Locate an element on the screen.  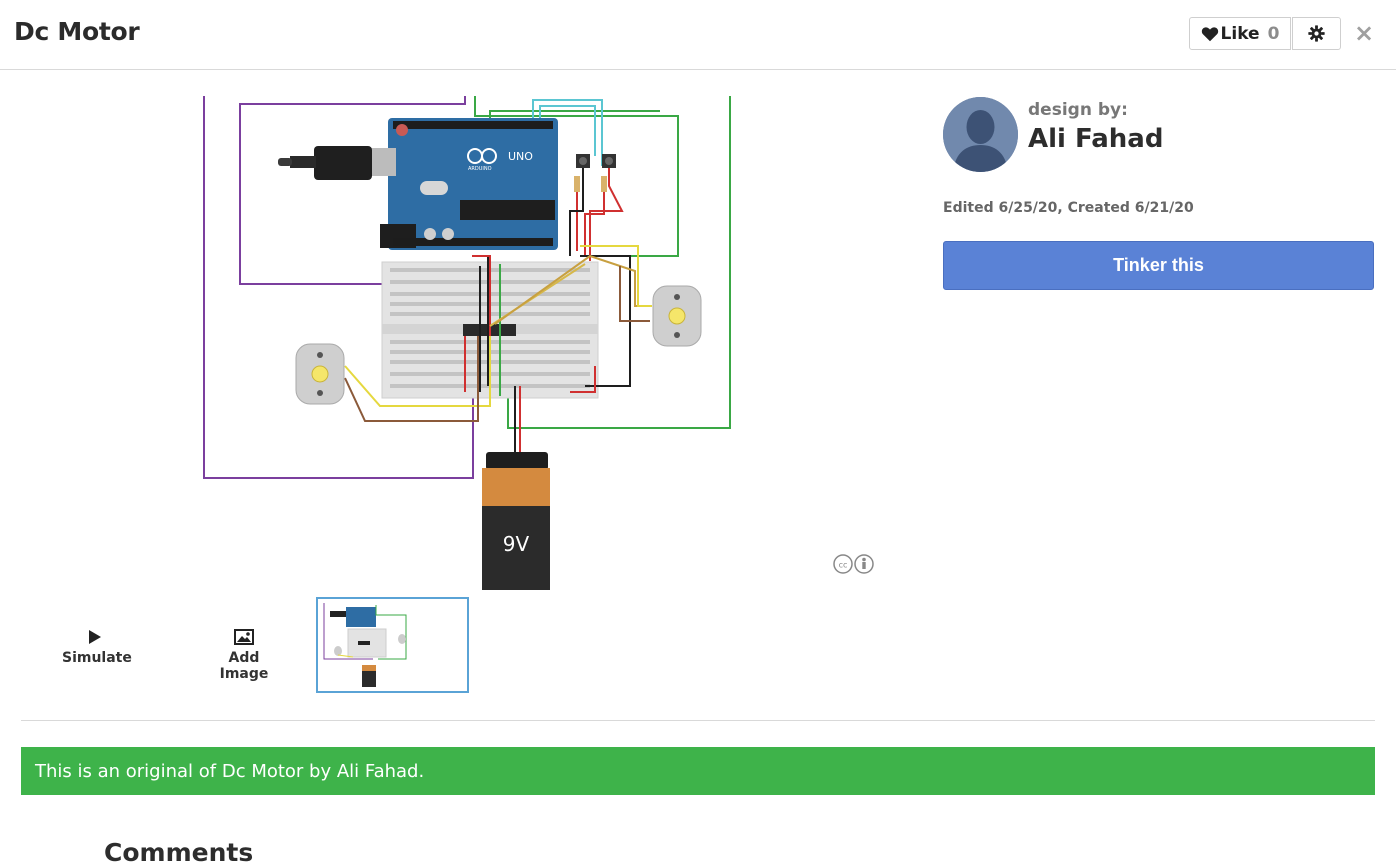
tinker-this-button: Tinker this is located at coordinates (1158, 265).